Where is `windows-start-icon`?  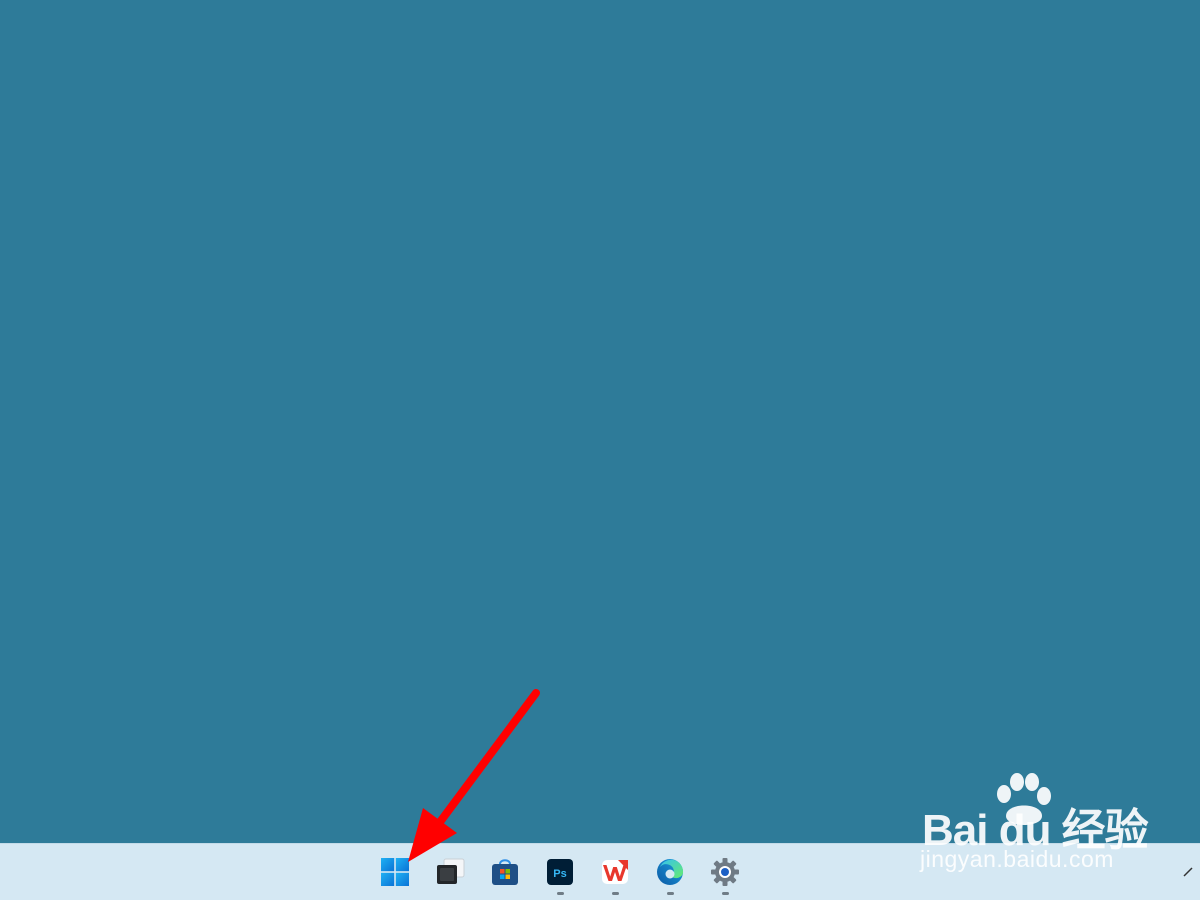
windows-start-icon is located at coordinates (395, 872).